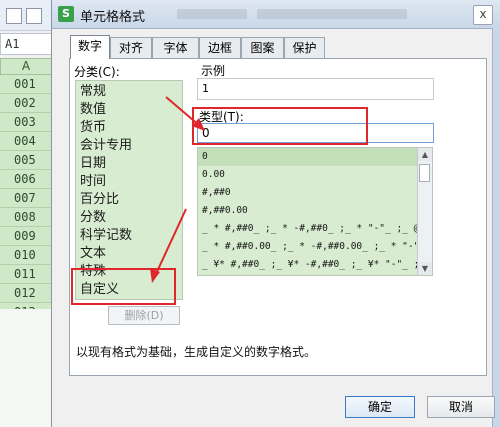 This screenshot has width=500, height=427. What do you see at coordinates (177, 189) in the screenshot?
I see `annotation-arrows` at bounding box center [177, 189].